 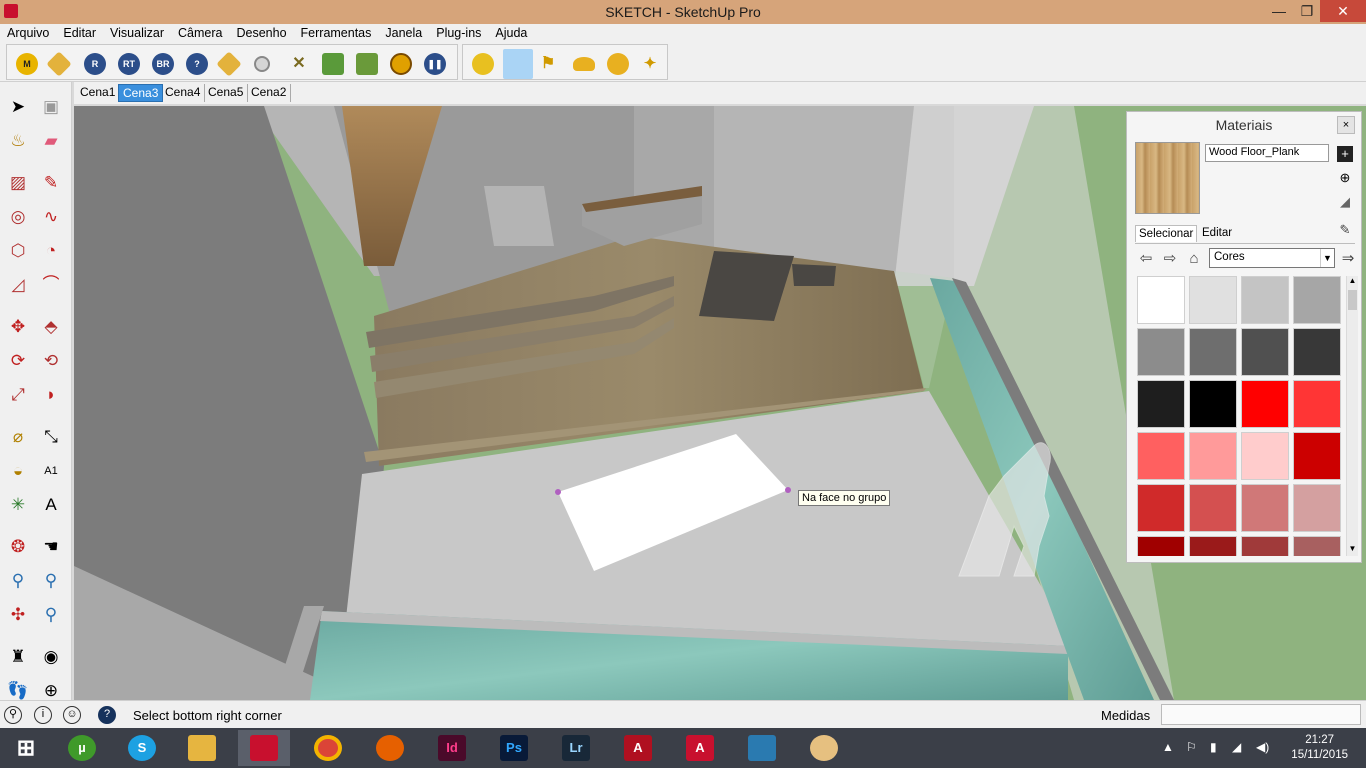 What do you see at coordinates (51, 657) in the screenshot?
I see `look-around-icon: ◉` at bounding box center [51, 657].